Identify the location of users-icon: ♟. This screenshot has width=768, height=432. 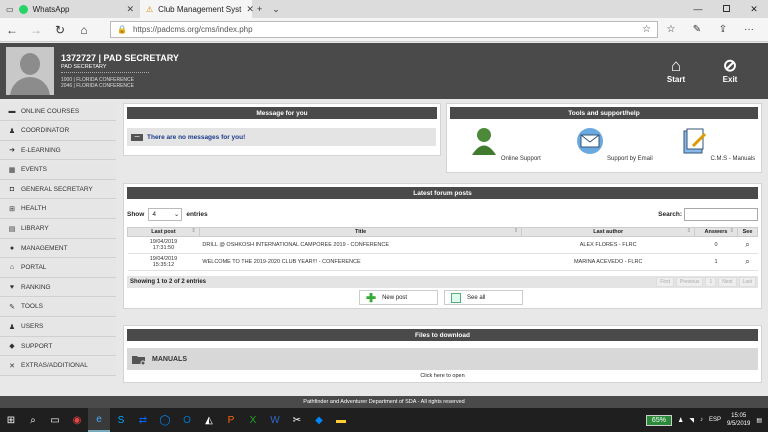
(12, 327).